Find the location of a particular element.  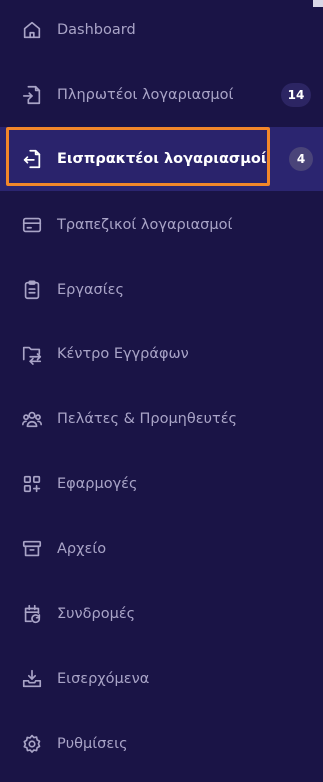

sidebar-item-label: Συνδρομές is located at coordinates (96, 614).